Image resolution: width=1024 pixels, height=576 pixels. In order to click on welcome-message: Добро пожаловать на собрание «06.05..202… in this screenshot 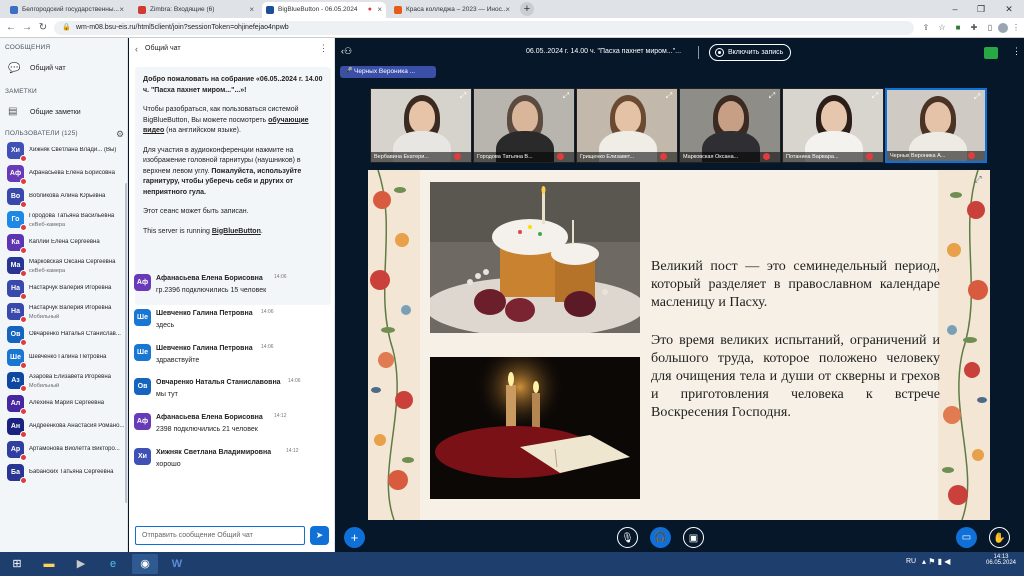, I will do `click(233, 186)`.